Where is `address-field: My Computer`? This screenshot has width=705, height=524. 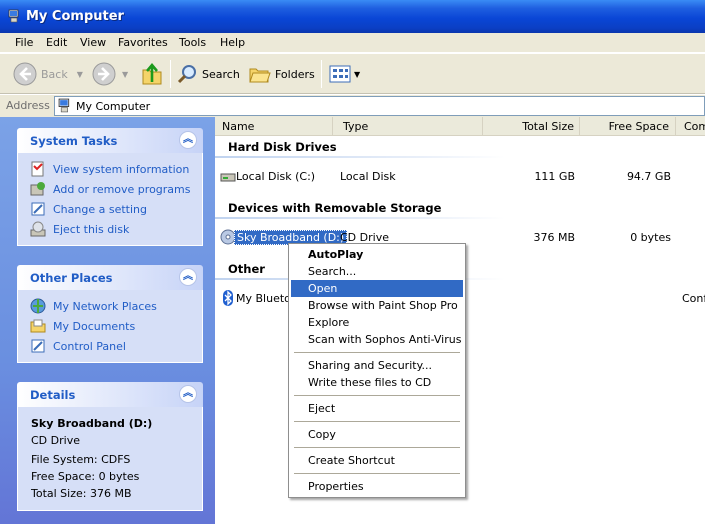 address-field: My Computer is located at coordinates (379, 106).